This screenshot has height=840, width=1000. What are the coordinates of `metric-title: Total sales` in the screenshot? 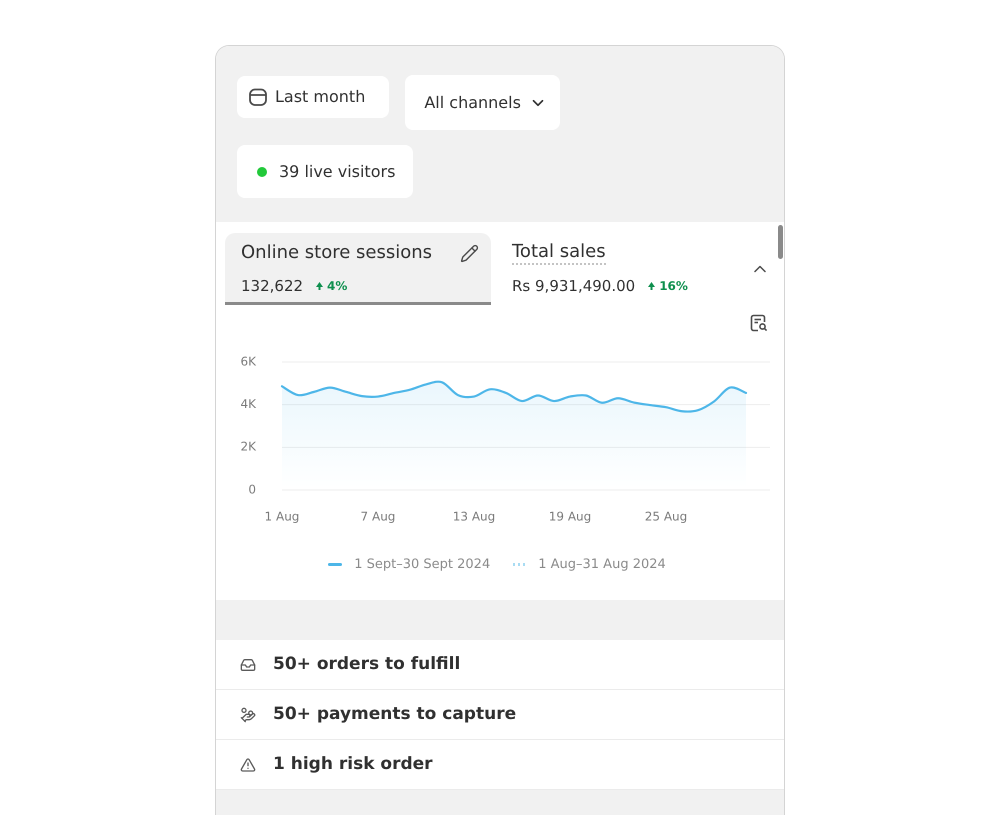 It's located at (559, 253).